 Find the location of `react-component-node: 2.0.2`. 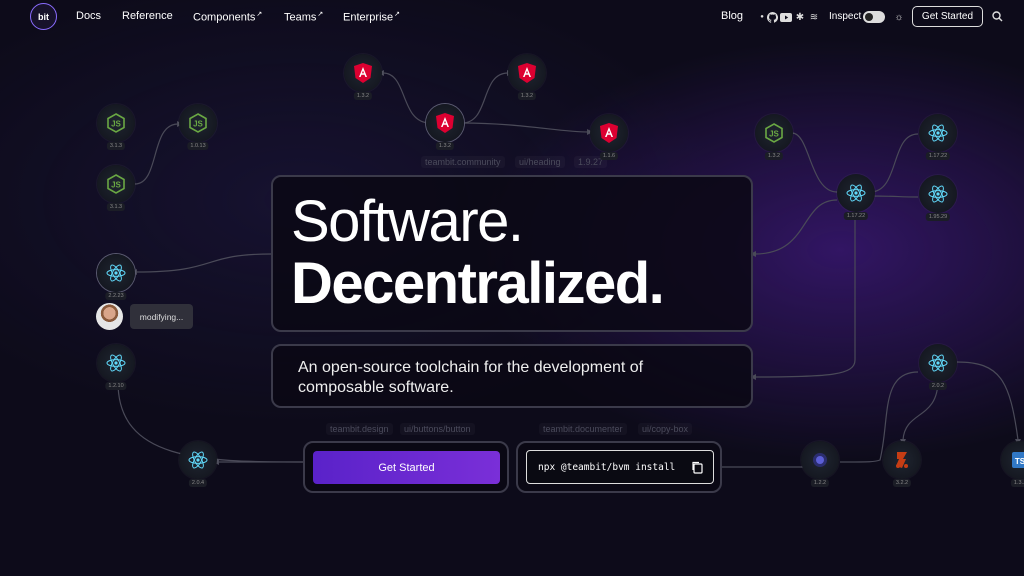

react-component-node: 2.0.2 is located at coordinates (938, 367).